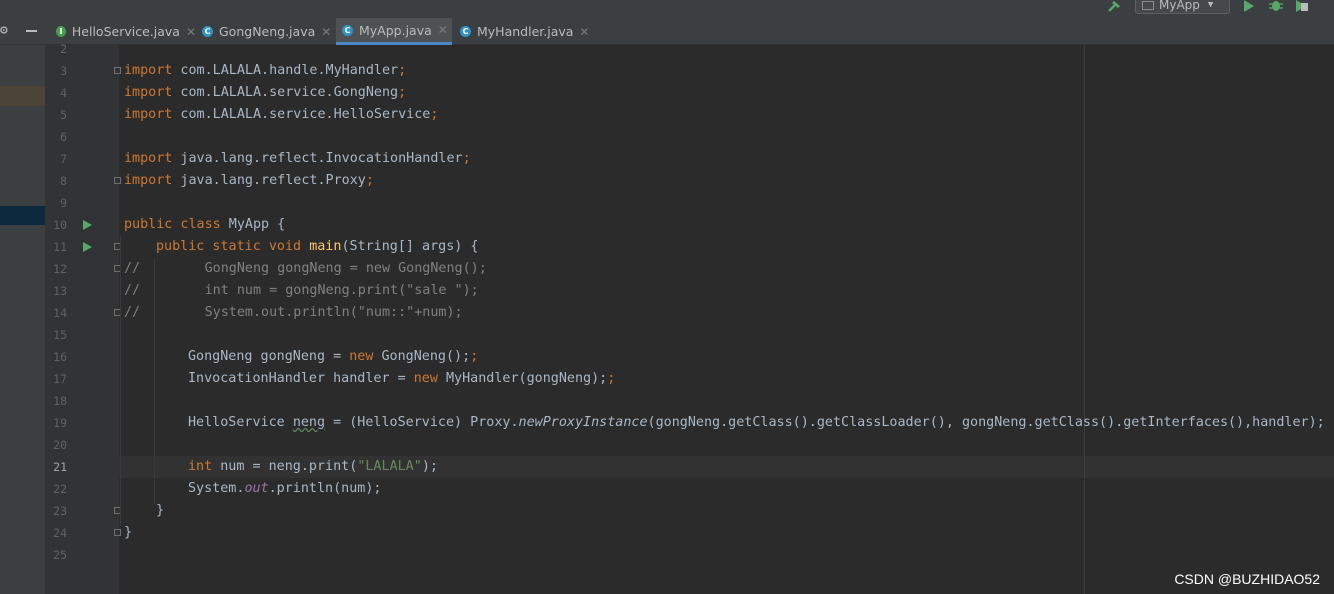 This screenshot has width=1334, height=594. Describe the element at coordinates (60, 225) in the screenshot. I see `line-number: 10` at that location.